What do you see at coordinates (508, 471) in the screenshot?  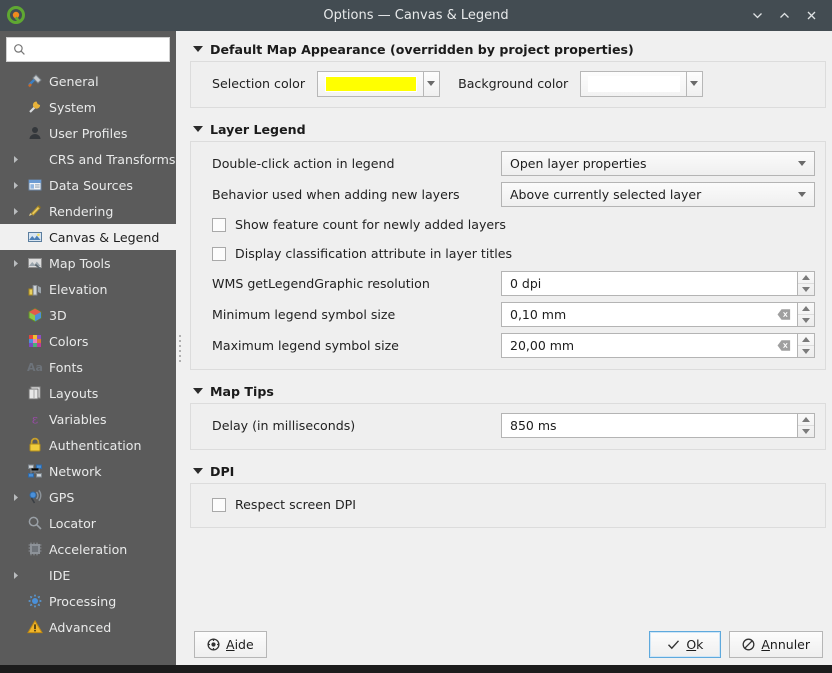 I see `group-header-dpi: DPI` at bounding box center [508, 471].